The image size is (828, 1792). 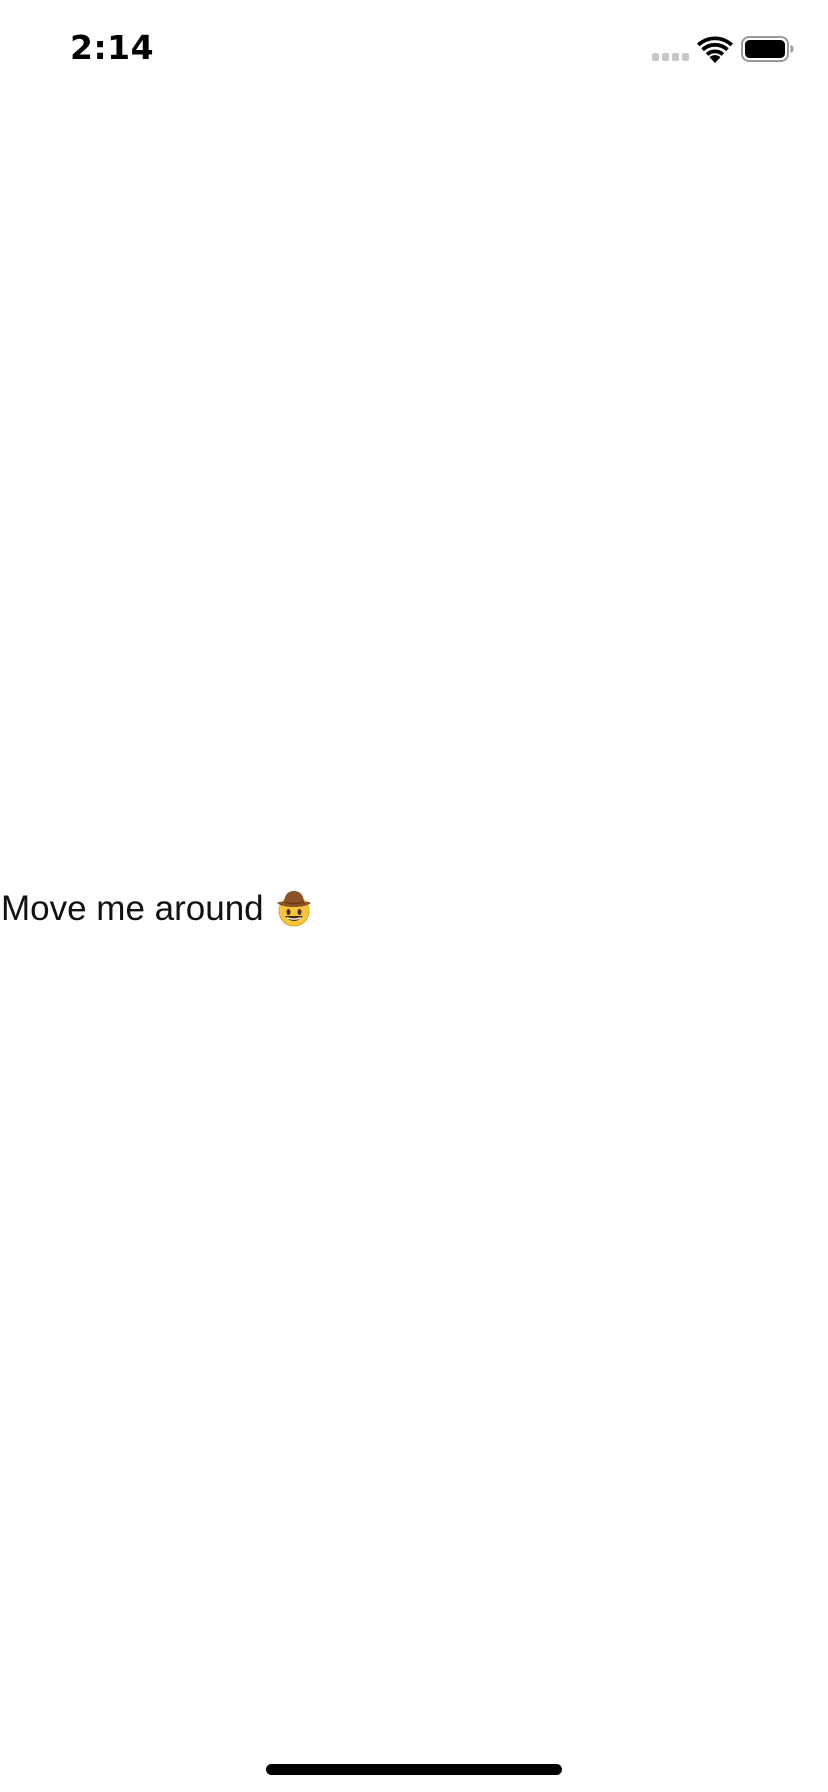 What do you see at coordinates (112, 47) in the screenshot?
I see `status-time: 2:14` at bounding box center [112, 47].